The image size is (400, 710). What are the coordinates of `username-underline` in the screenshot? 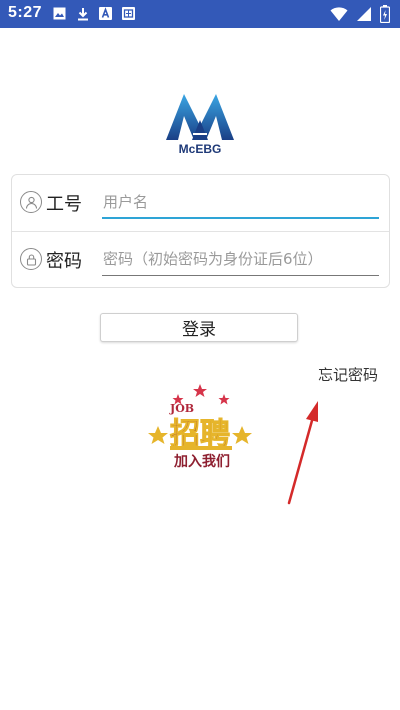 It's located at (240, 218).